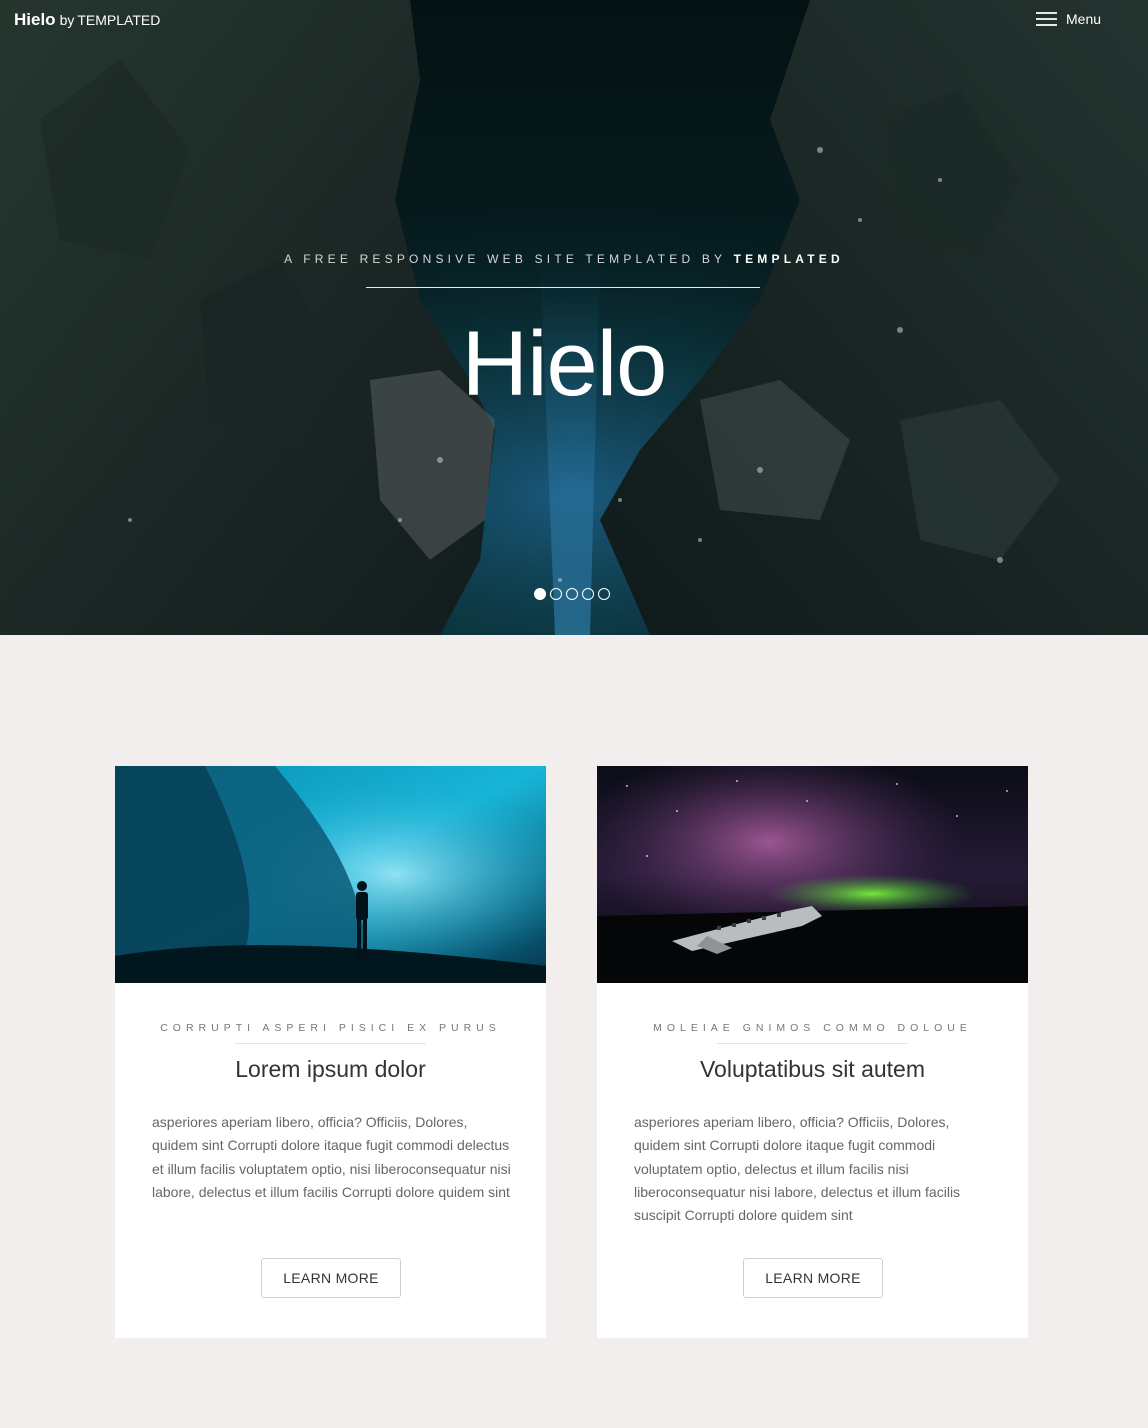 This screenshot has height=1428, width=1148. Describe the element at coordinates (564, 364) in the screenshot. I see `hero-title: Hielo` at that location.